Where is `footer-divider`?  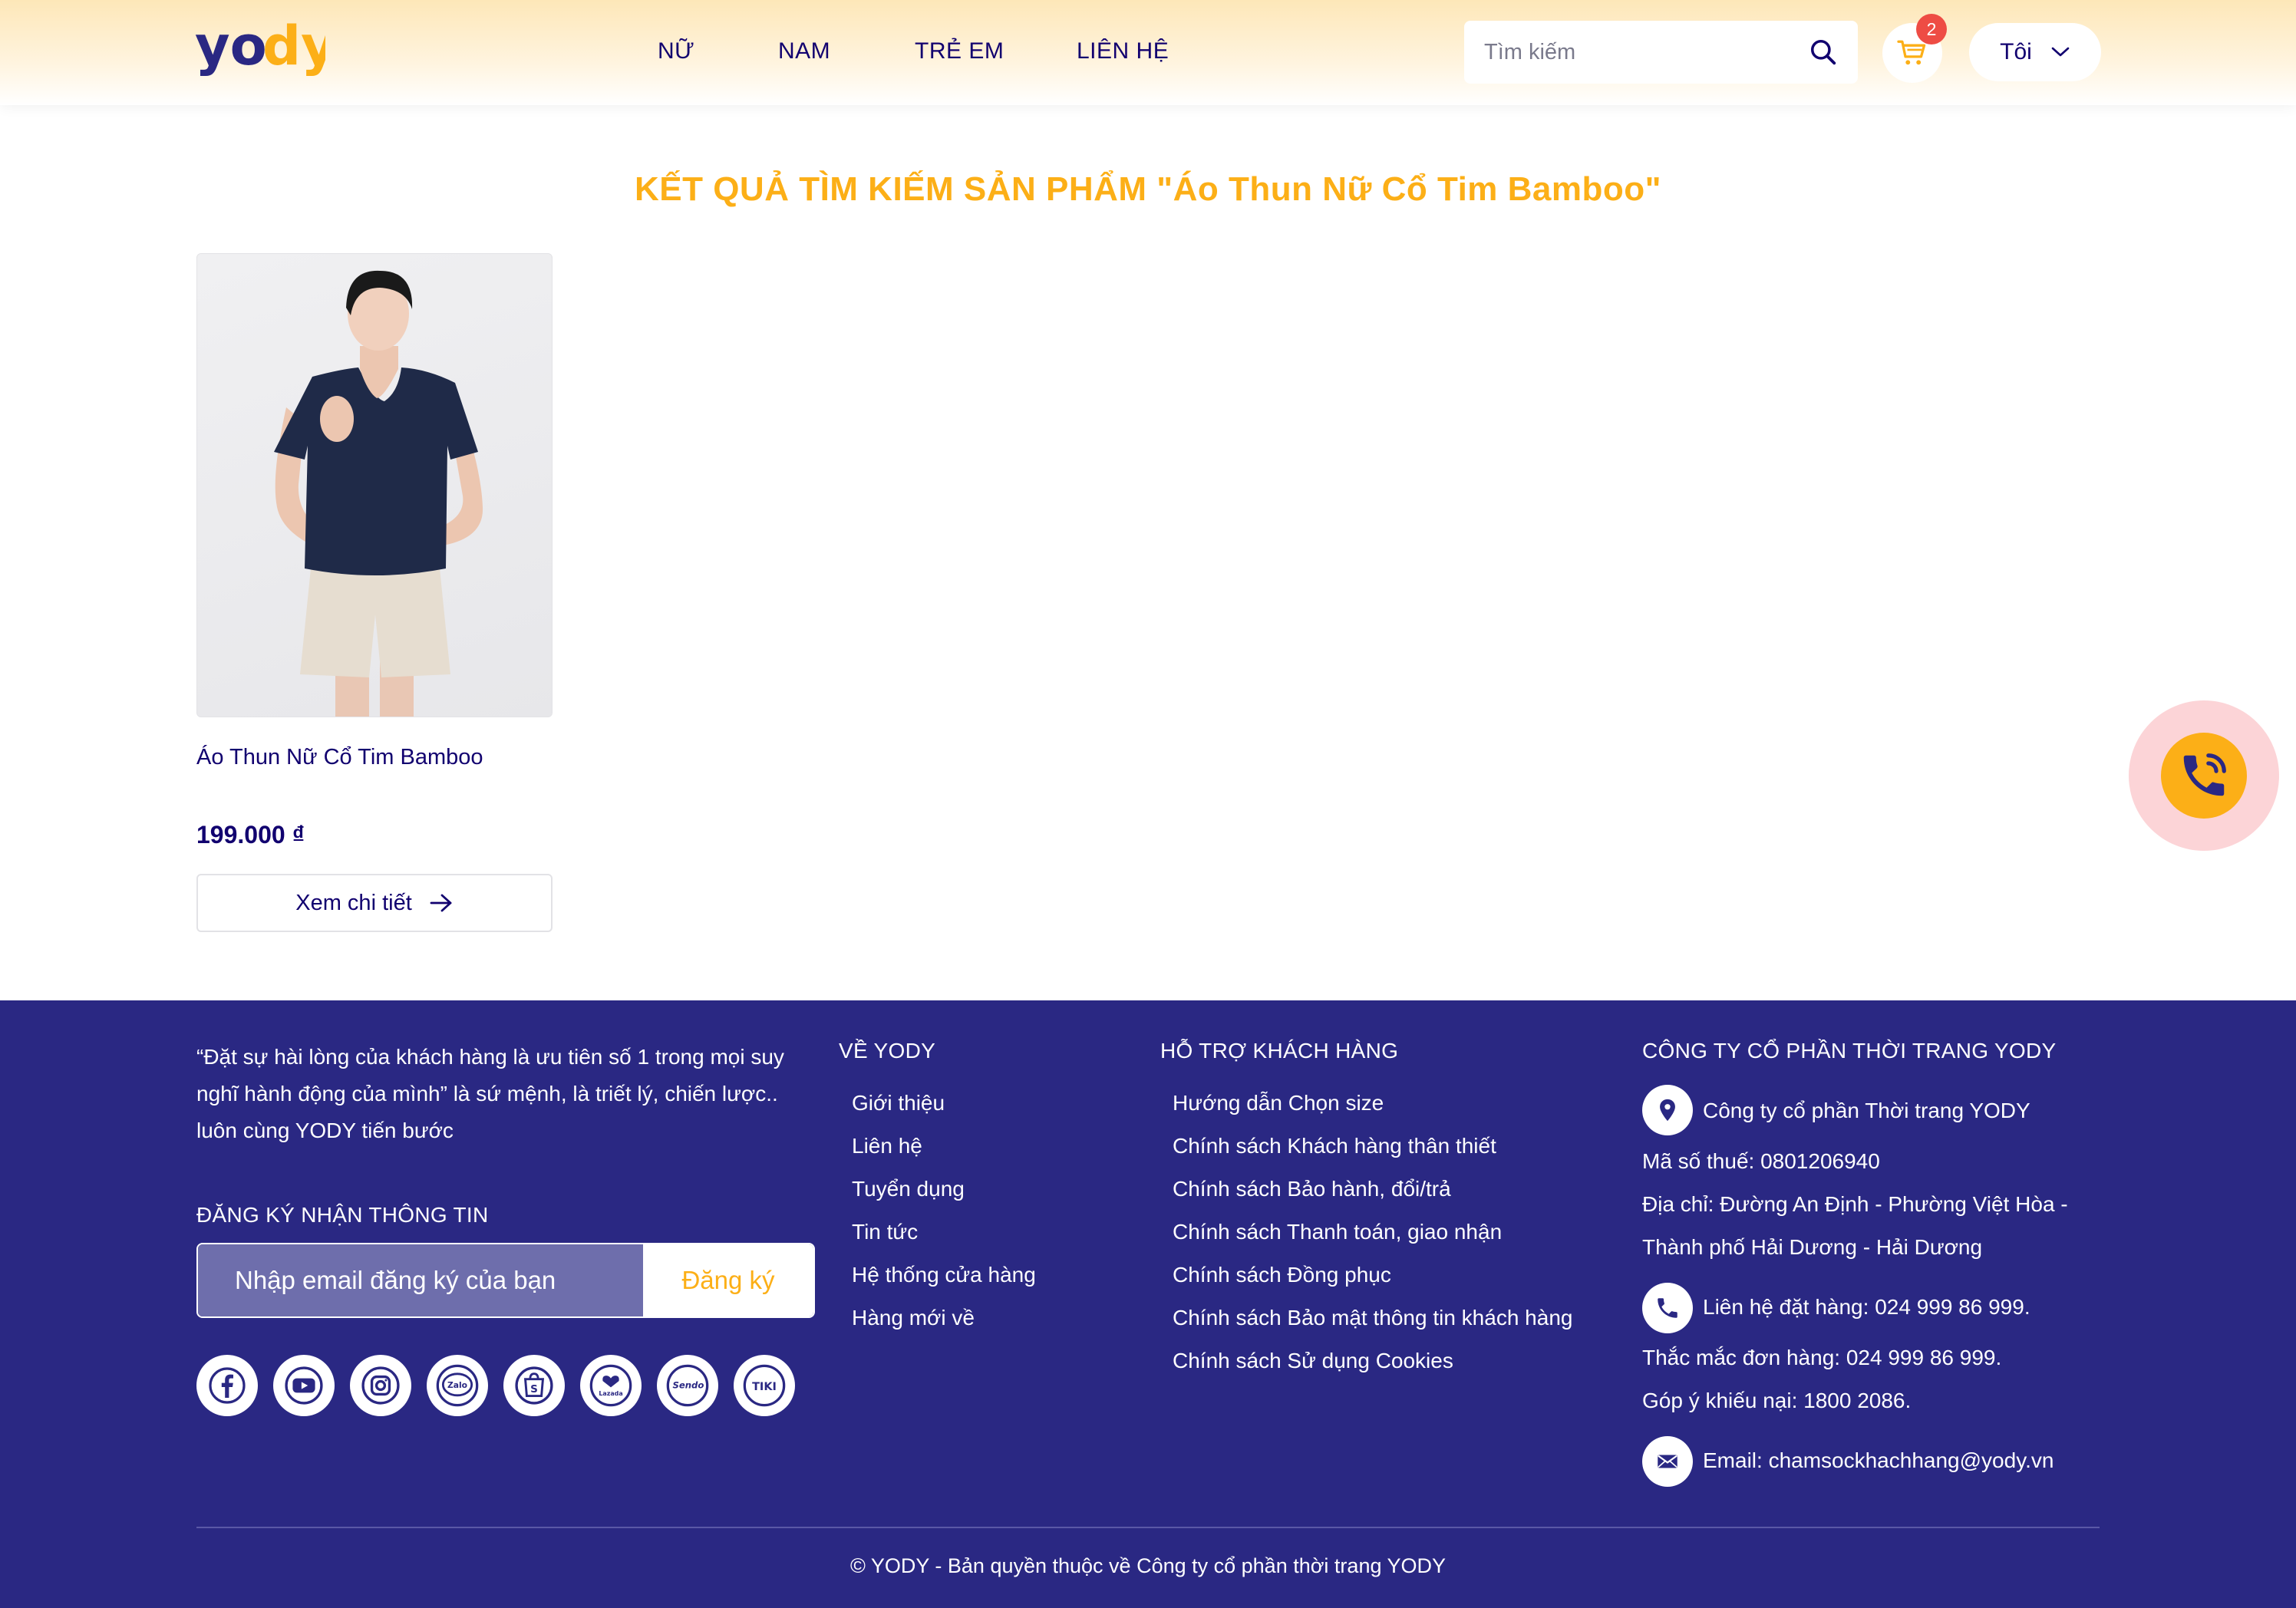 footer-divider is located at coordinates (1148, 1528).